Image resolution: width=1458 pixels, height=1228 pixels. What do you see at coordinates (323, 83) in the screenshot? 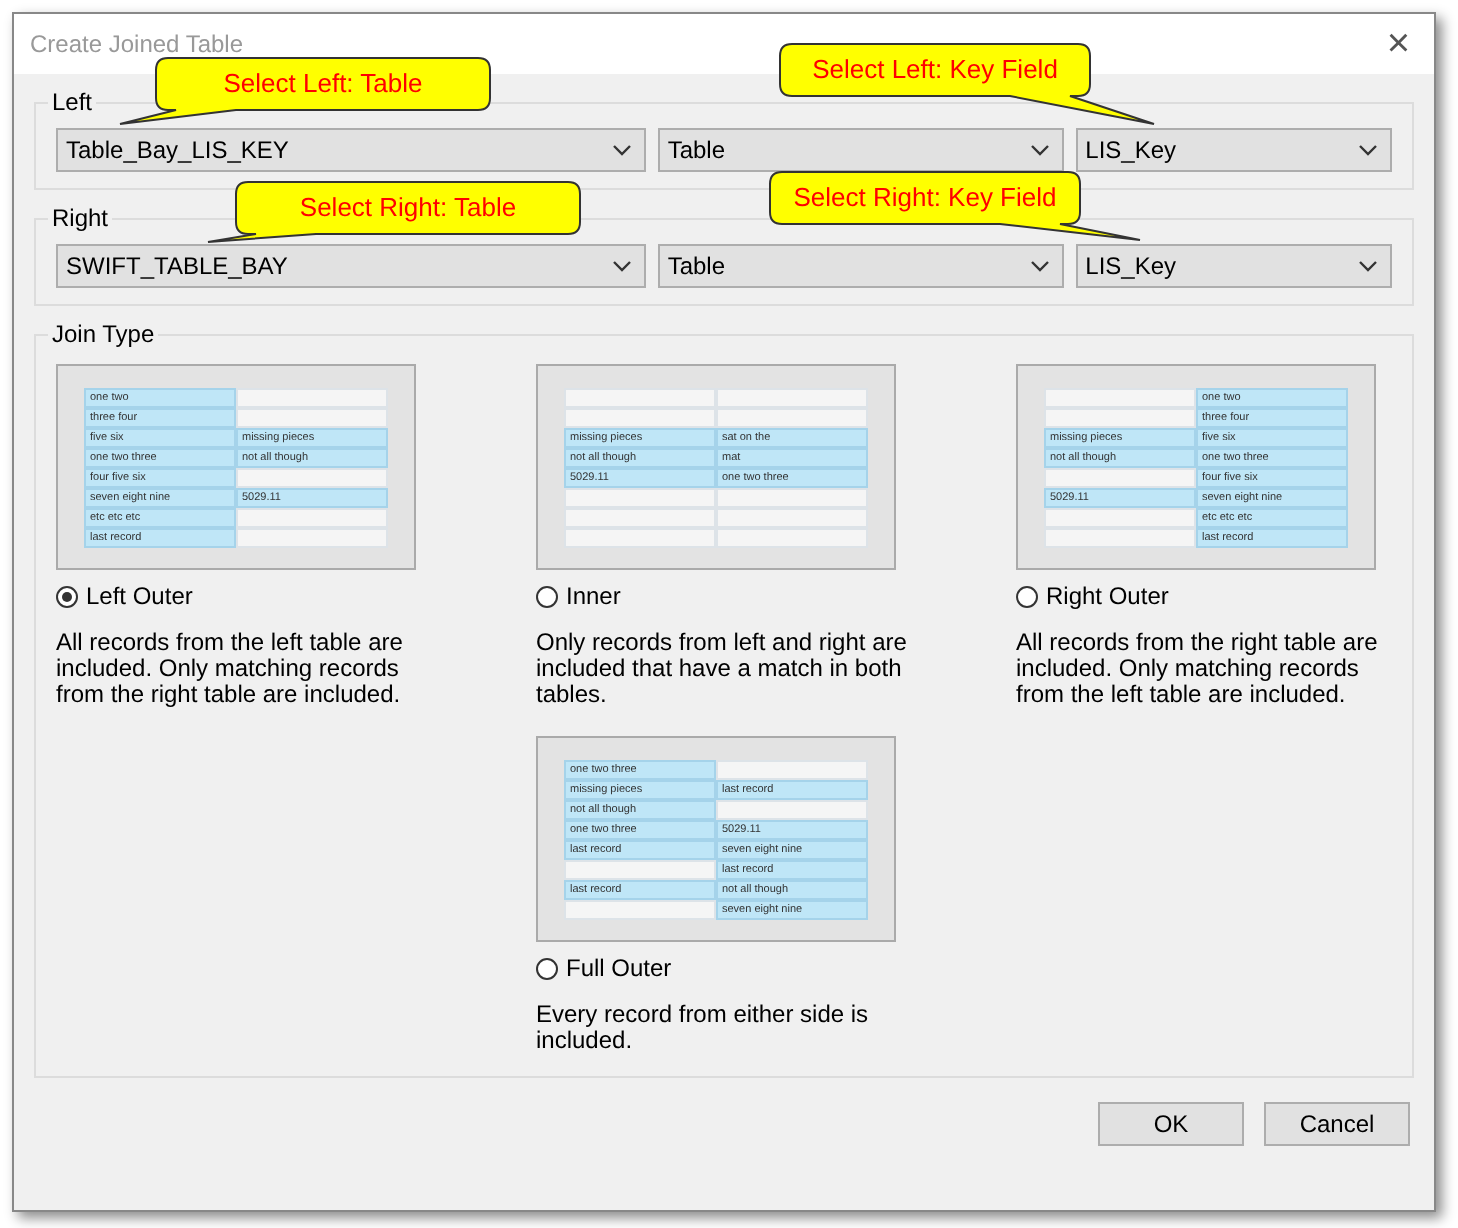
I see `callout-text: Select Left: Table` at bounding box center [323, 83].